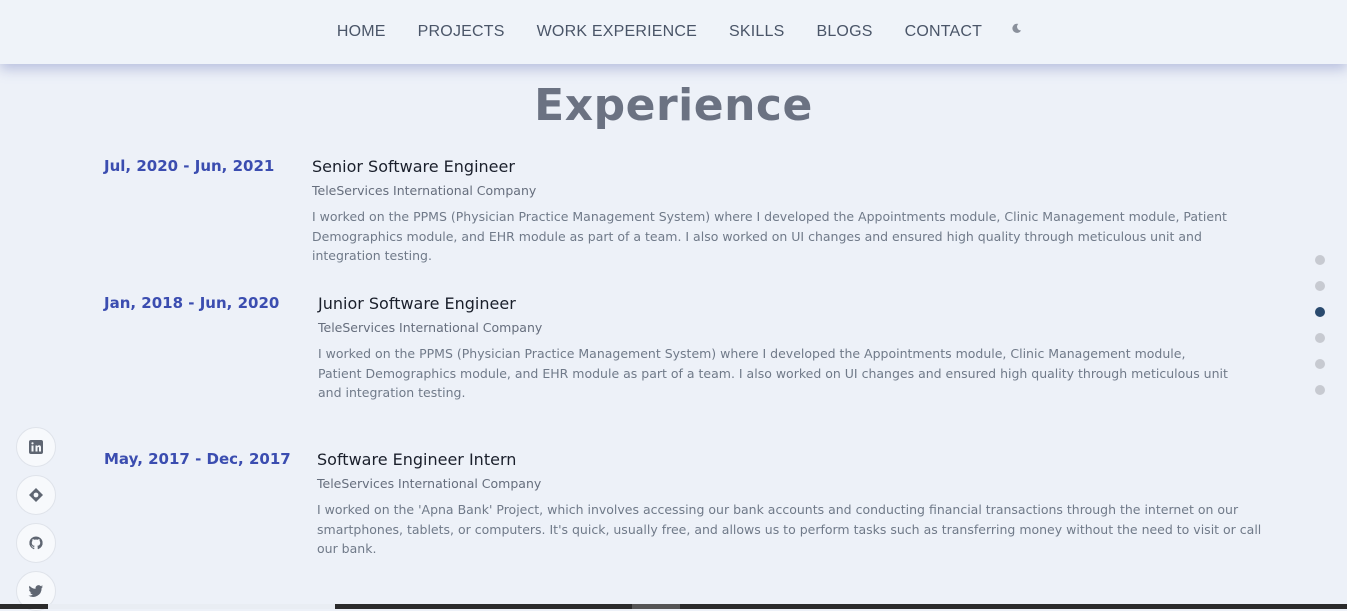 This screenshot has height=611, width=1347. I want to click on nav-skills: SKILLS, so click(756, 32).